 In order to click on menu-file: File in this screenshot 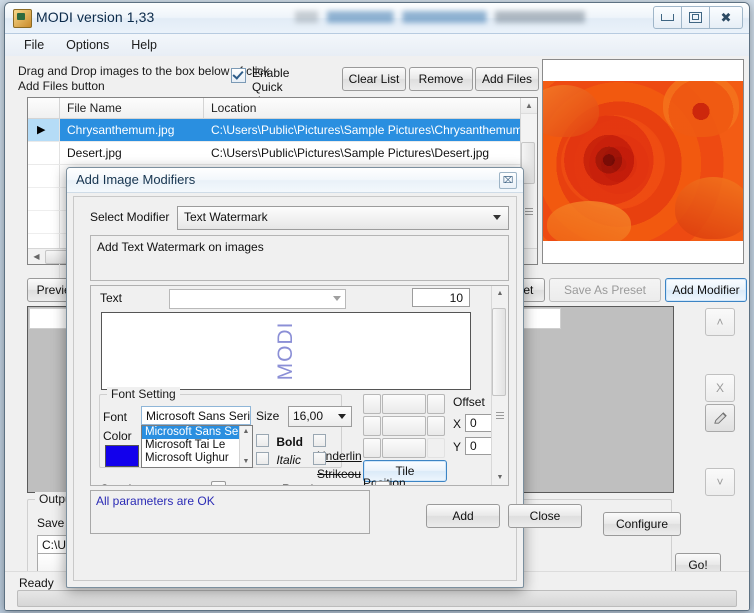, I will do `click(34, 45)`.